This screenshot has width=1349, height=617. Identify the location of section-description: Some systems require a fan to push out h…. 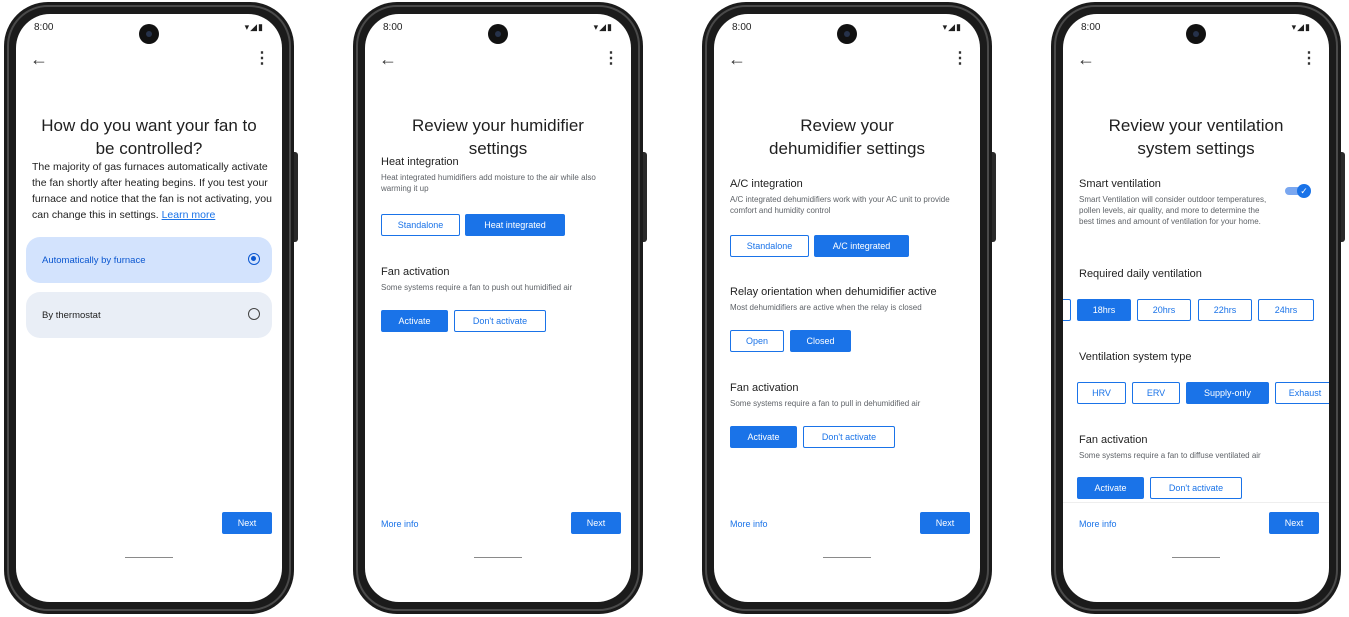
(477, 287).